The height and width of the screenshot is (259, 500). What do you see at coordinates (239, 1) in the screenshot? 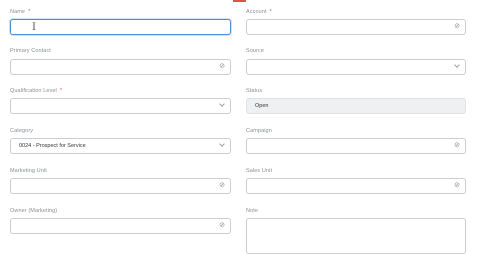
I see `active-tab-indicator` at bounding box center [239, 1].